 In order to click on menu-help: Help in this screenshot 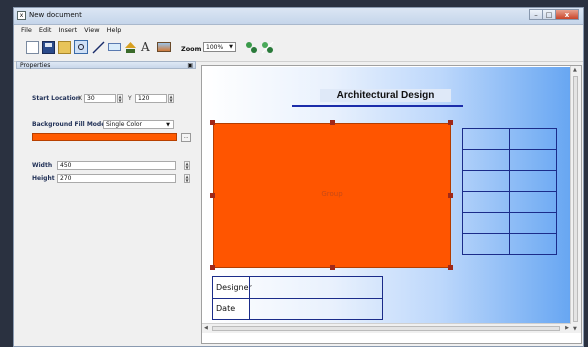, I will do `click(114, 30)`.